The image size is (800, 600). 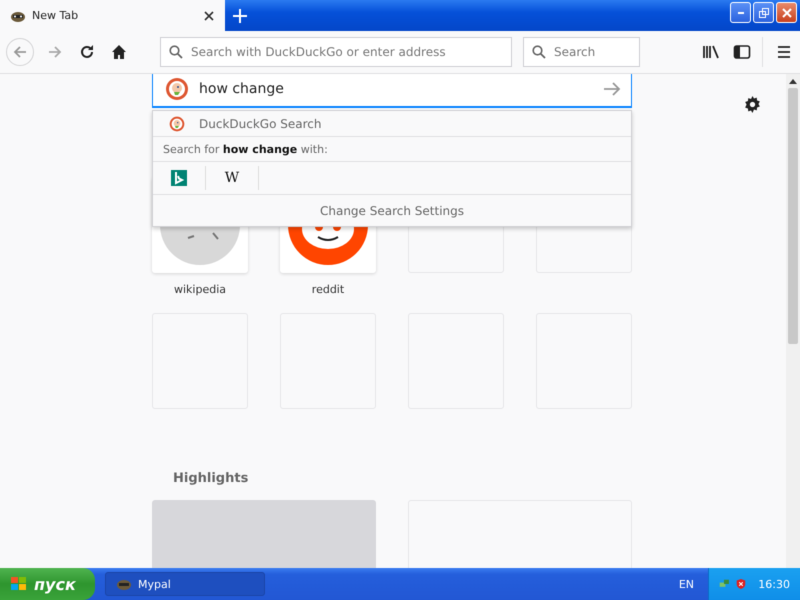 I want to click on site-label: reddit, so click(x=328, y=289).